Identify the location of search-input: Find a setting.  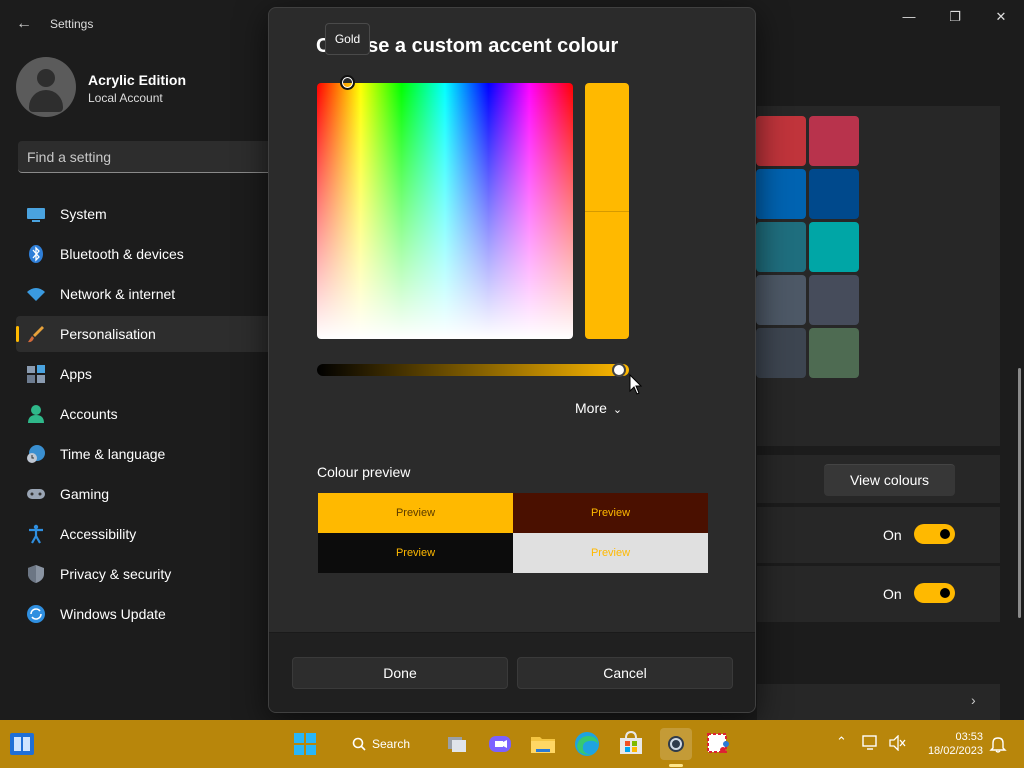
(148, 157).